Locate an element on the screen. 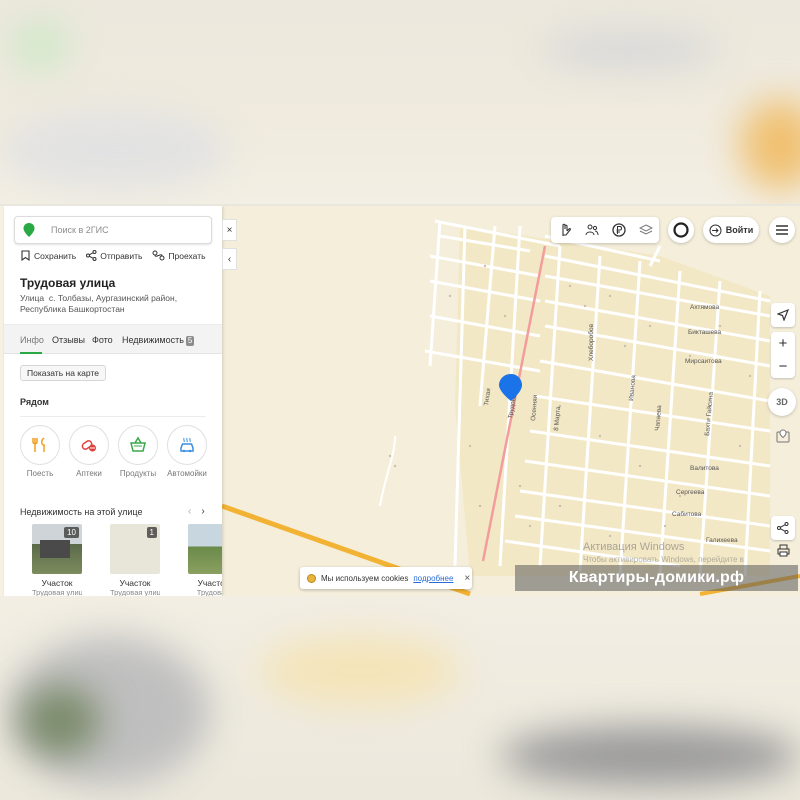  map-layers-toolbar is located at coordinates (605, 230).